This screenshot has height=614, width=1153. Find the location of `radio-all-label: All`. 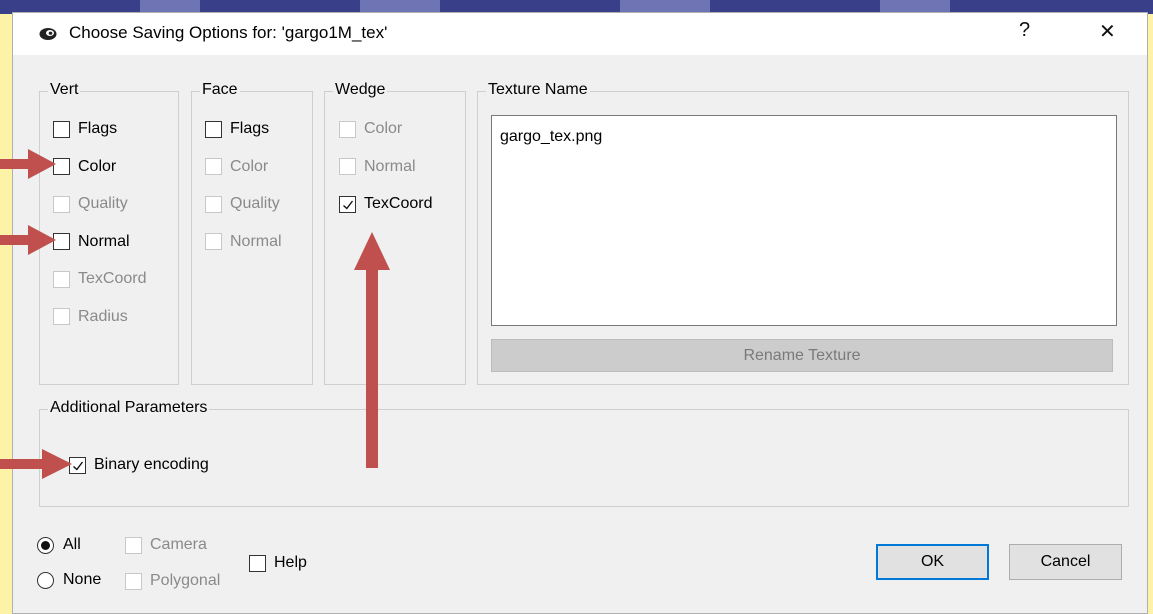

radio-all-label: All is located at coordinates (72, 544).